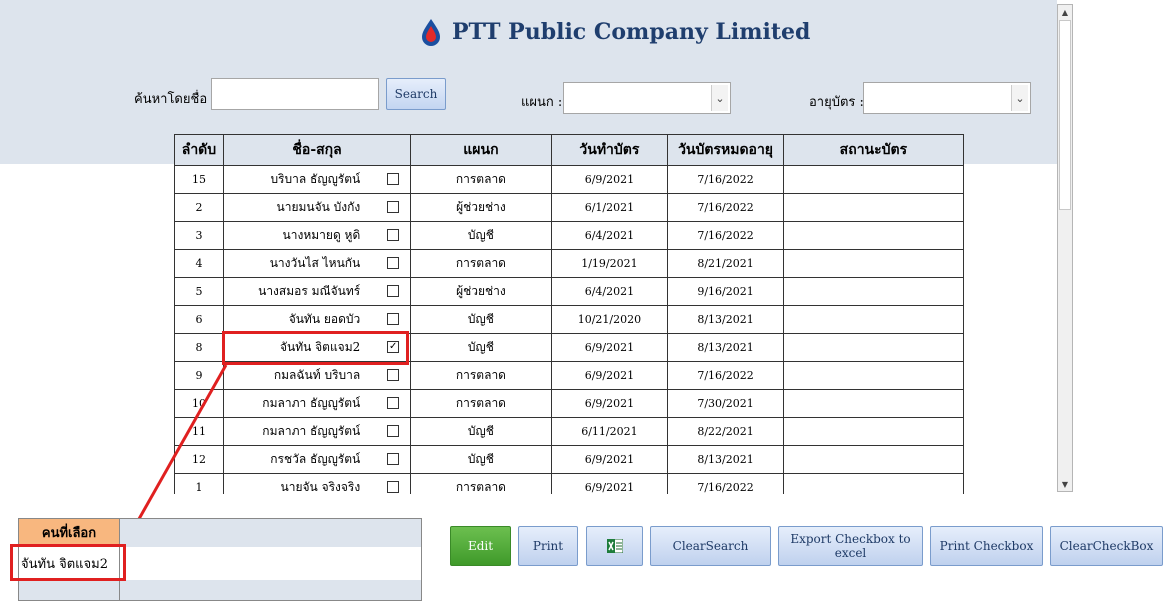 The width and height of the screenshot is (1163, 601). Describe the element at coordinates (317, 207) in the screenshot. I see `row-name-cell: นายมนจัน บังกัง` at that location.